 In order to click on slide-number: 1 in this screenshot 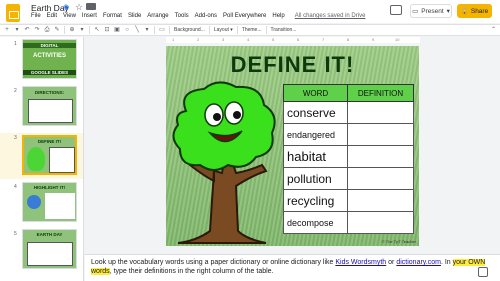, I will do `click(15, 44)`.